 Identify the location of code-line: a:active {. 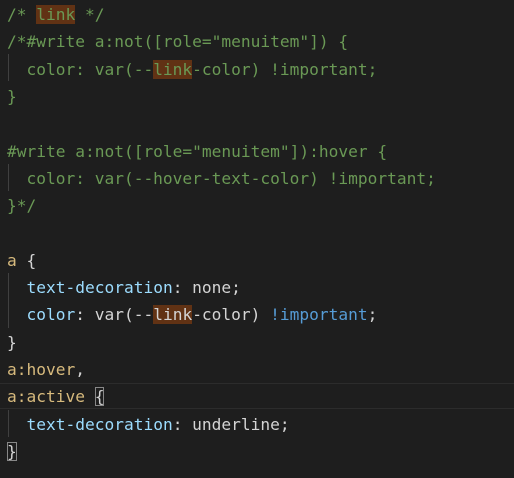
(56, 396).